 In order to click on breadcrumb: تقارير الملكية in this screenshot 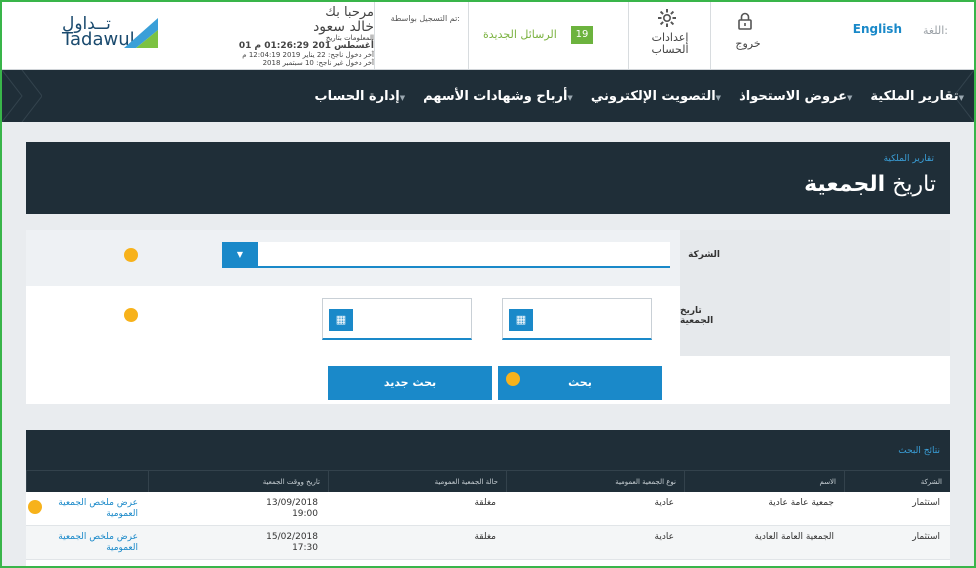, I will do `click(909, 159)`.